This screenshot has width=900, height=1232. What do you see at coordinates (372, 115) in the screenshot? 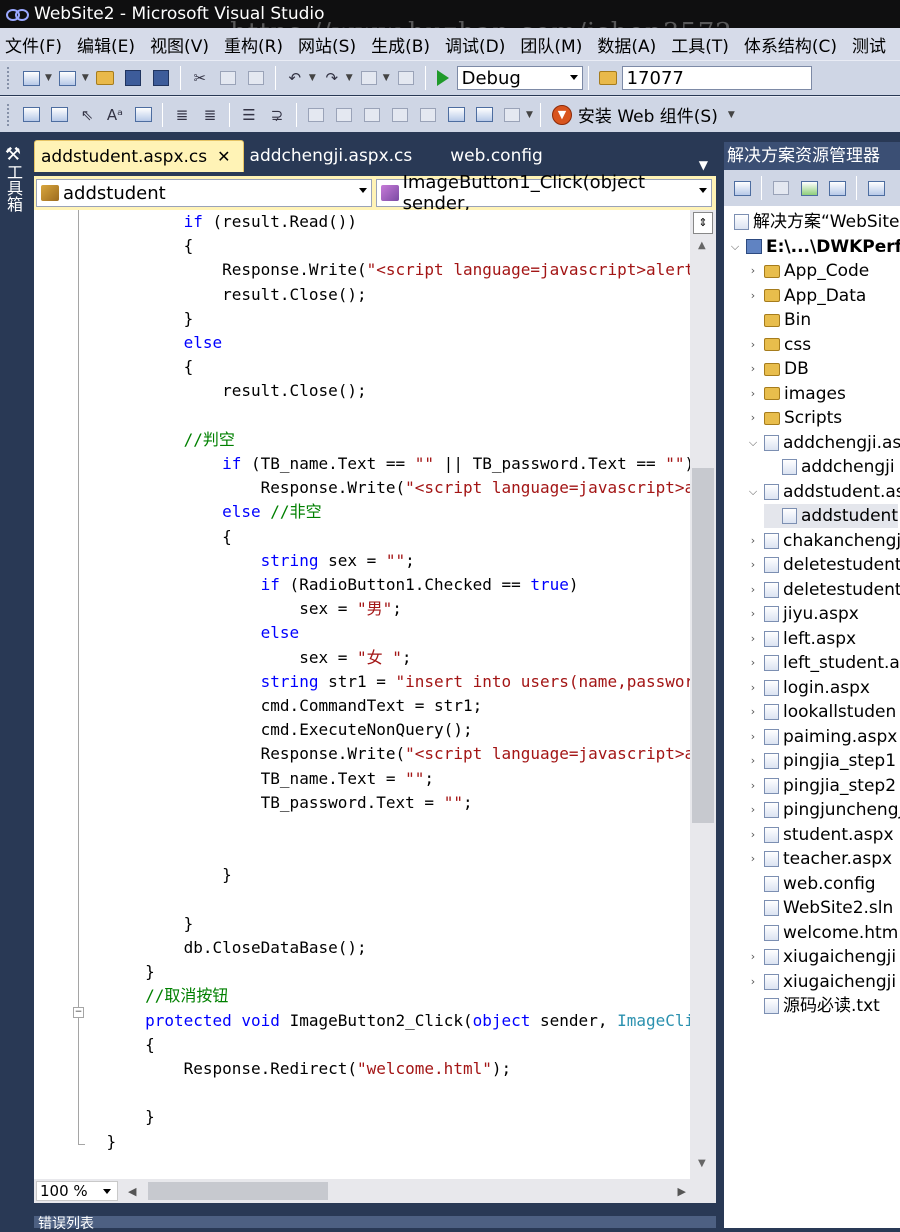
I see `next-bookmark-icon` at bounding box center [372, 115].